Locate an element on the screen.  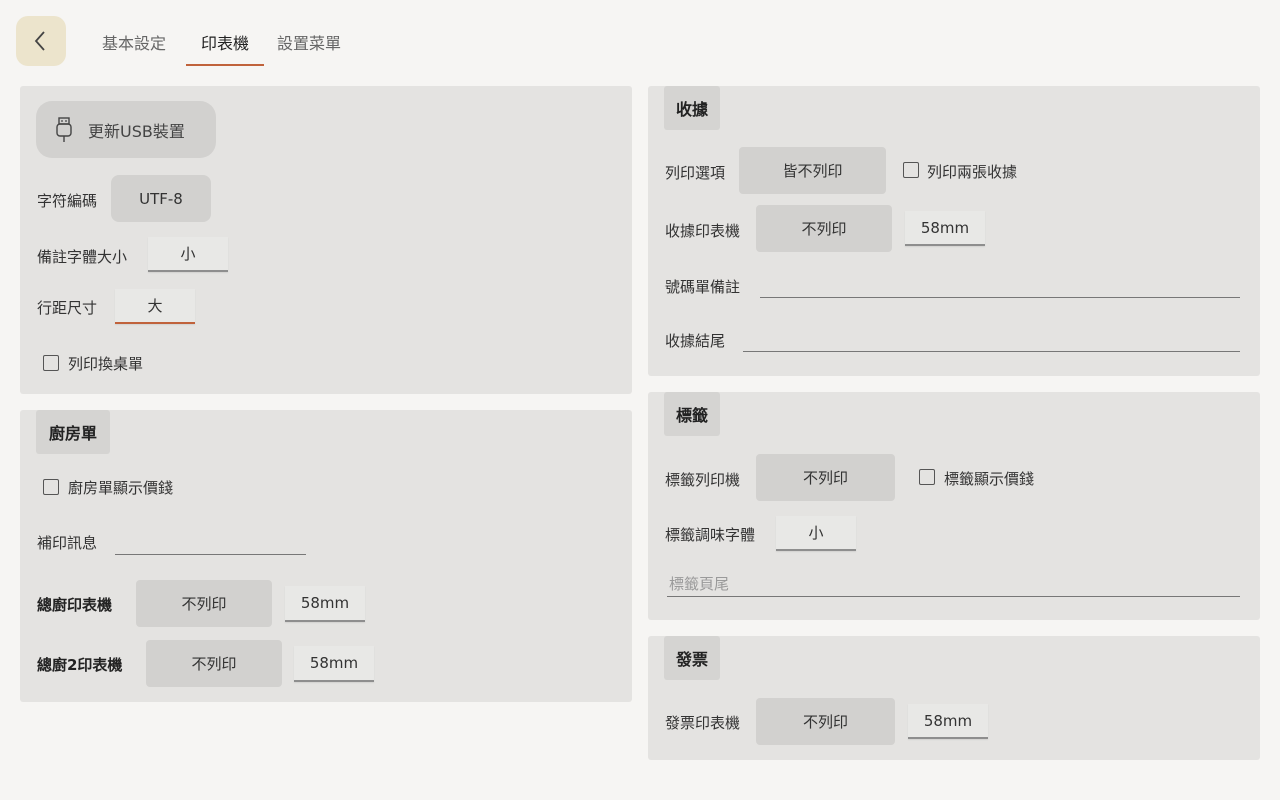
invoice-printer-label: 發票印表機 is located at coordinates (703, 723).